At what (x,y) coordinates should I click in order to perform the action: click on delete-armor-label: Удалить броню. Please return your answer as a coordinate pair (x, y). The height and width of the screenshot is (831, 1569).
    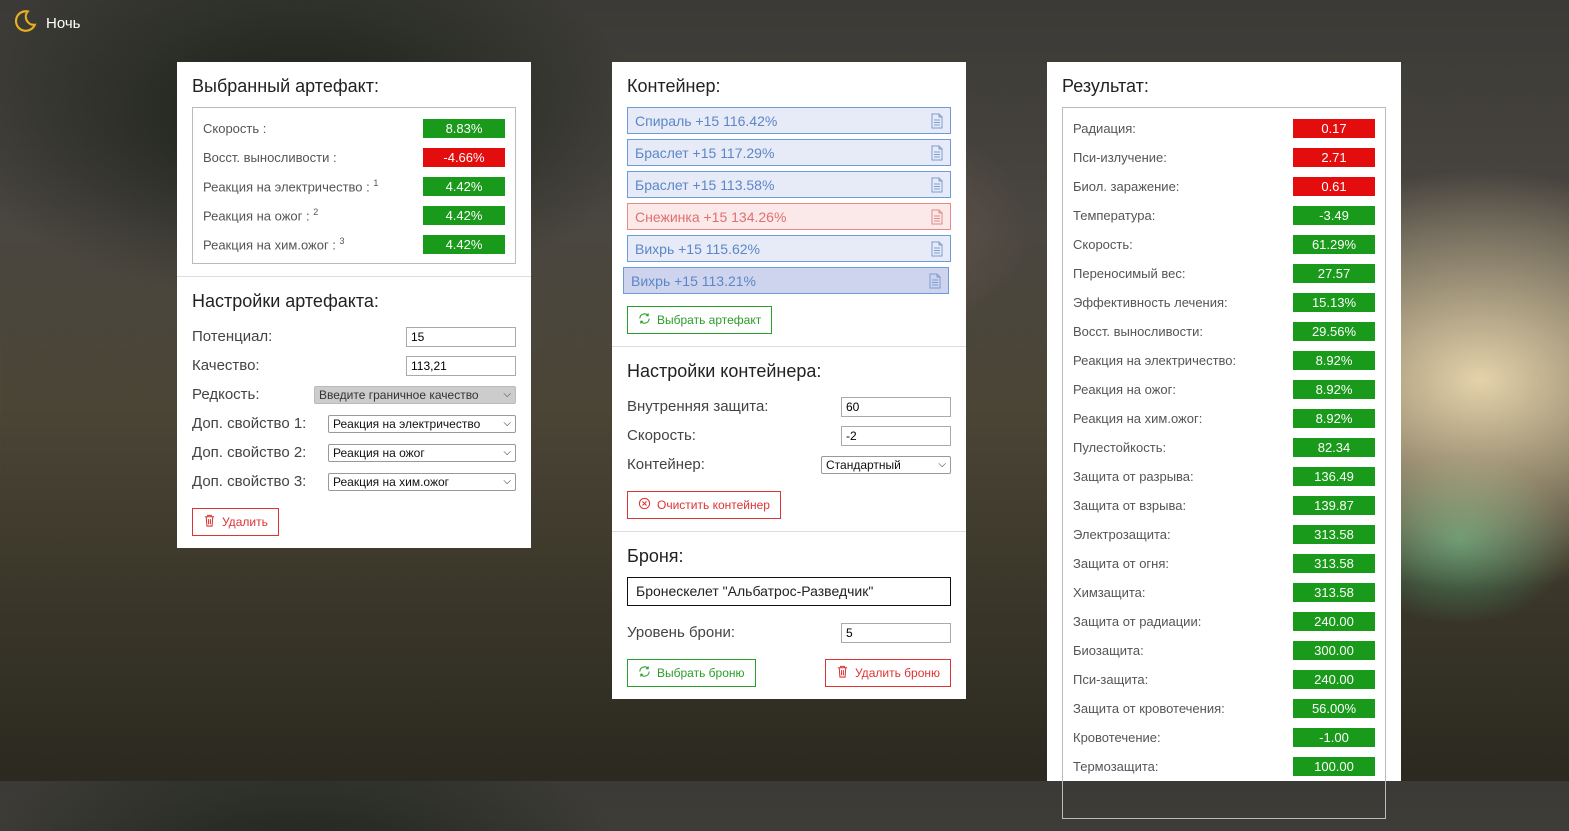
    Looking at the image, I should click on (897, 673).